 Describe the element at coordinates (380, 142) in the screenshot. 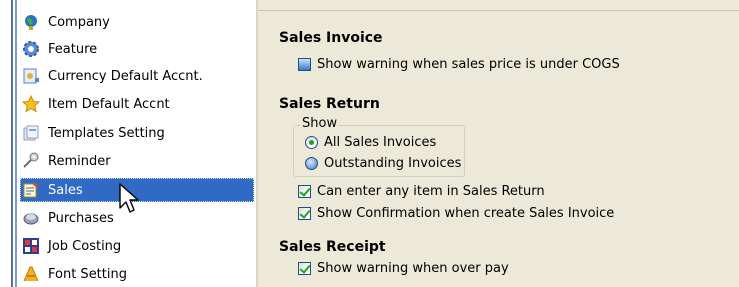

I see `radio-all-sales-invoices-label: All Sales Invoices` at that location.